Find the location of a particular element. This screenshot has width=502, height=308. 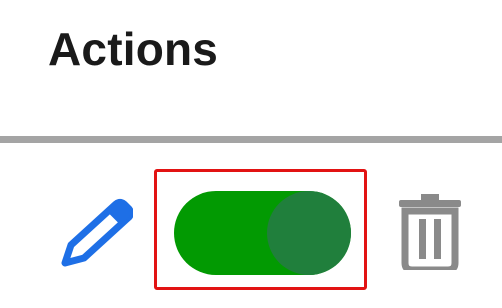

trash-icon is located at coordinates (430, 232).